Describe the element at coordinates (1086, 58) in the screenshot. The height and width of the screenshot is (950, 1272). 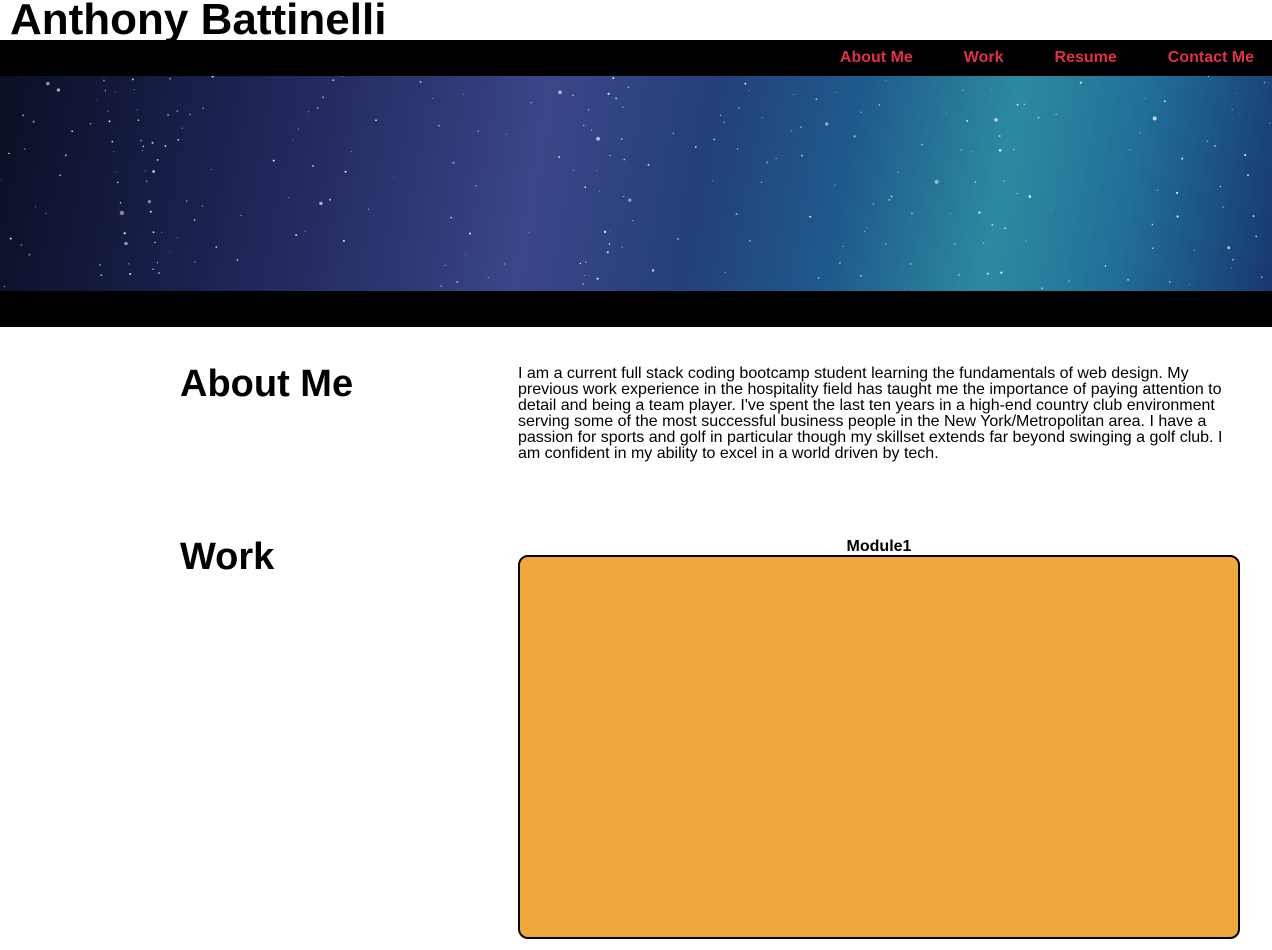
I see `nav-link-resume: Resume` at that location.